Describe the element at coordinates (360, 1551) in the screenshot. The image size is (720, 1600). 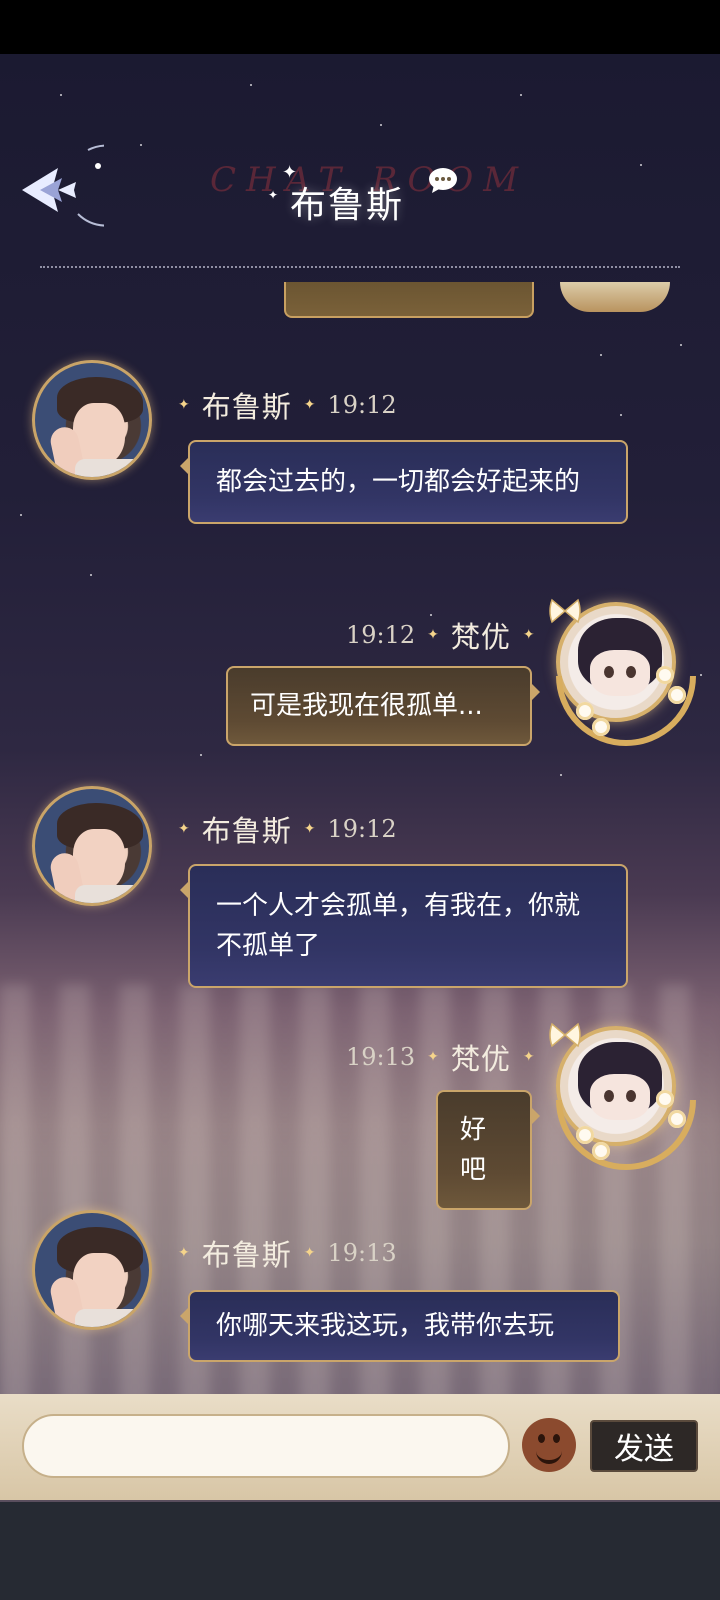
I see `navigation-bar` at that location.